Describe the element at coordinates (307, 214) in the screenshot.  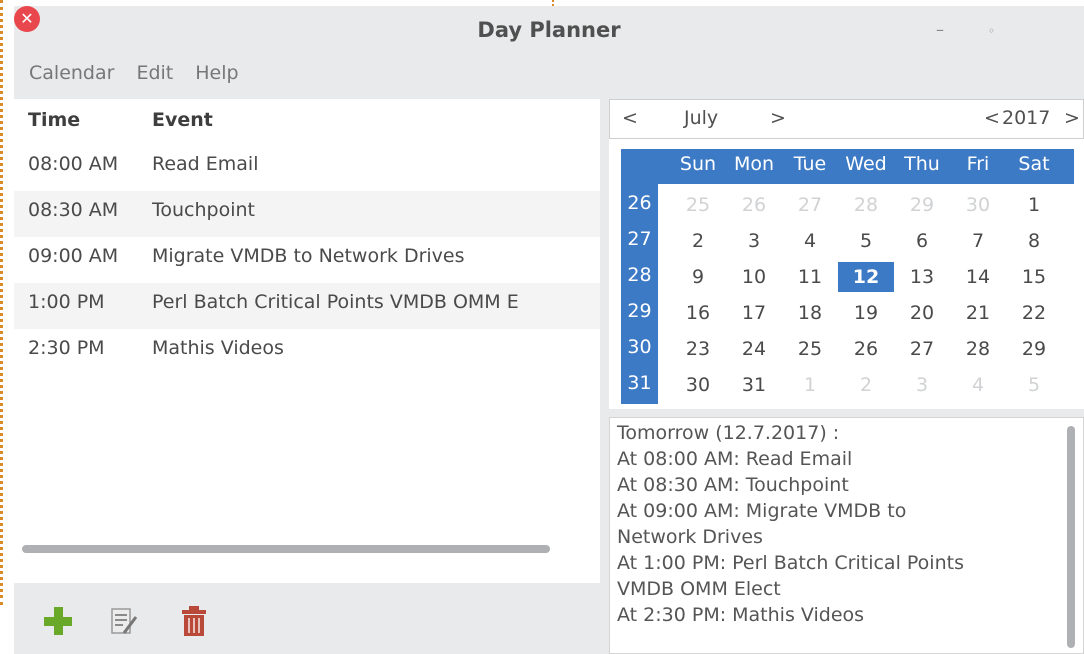
I see `table-row: 08:30 AM Touchpoint` at that location.